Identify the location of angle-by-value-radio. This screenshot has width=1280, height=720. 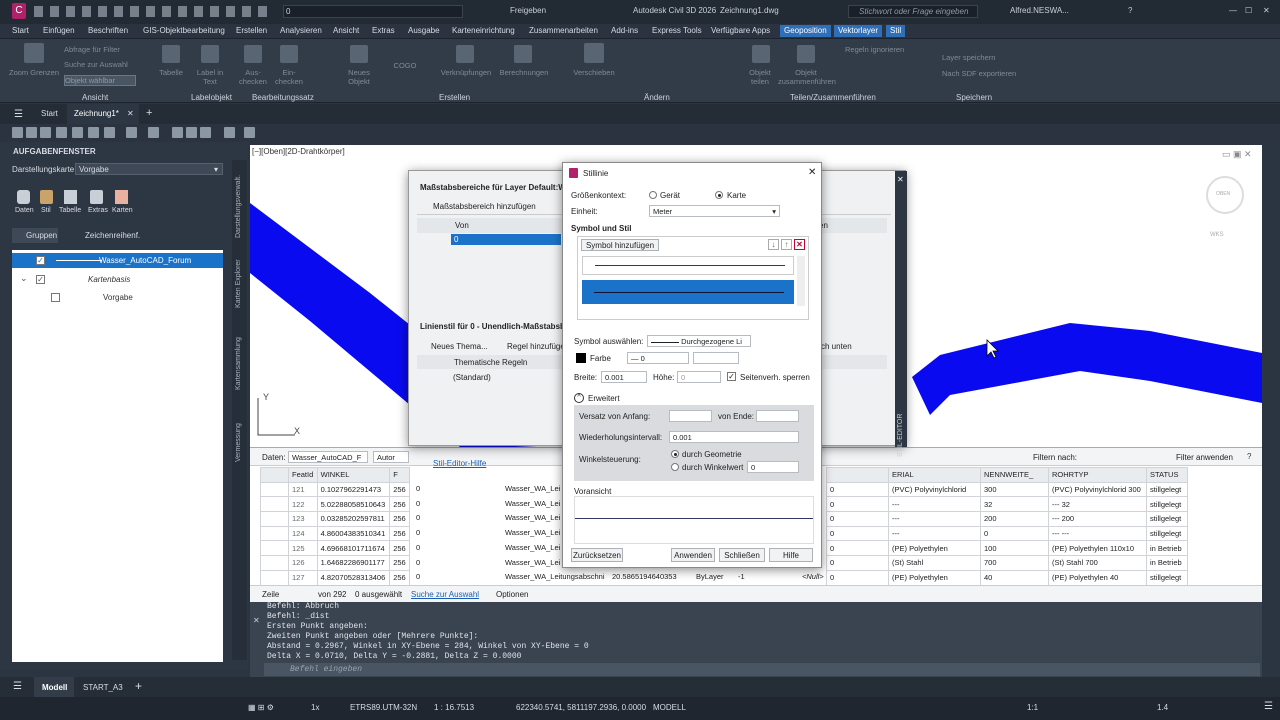
(675, 467).